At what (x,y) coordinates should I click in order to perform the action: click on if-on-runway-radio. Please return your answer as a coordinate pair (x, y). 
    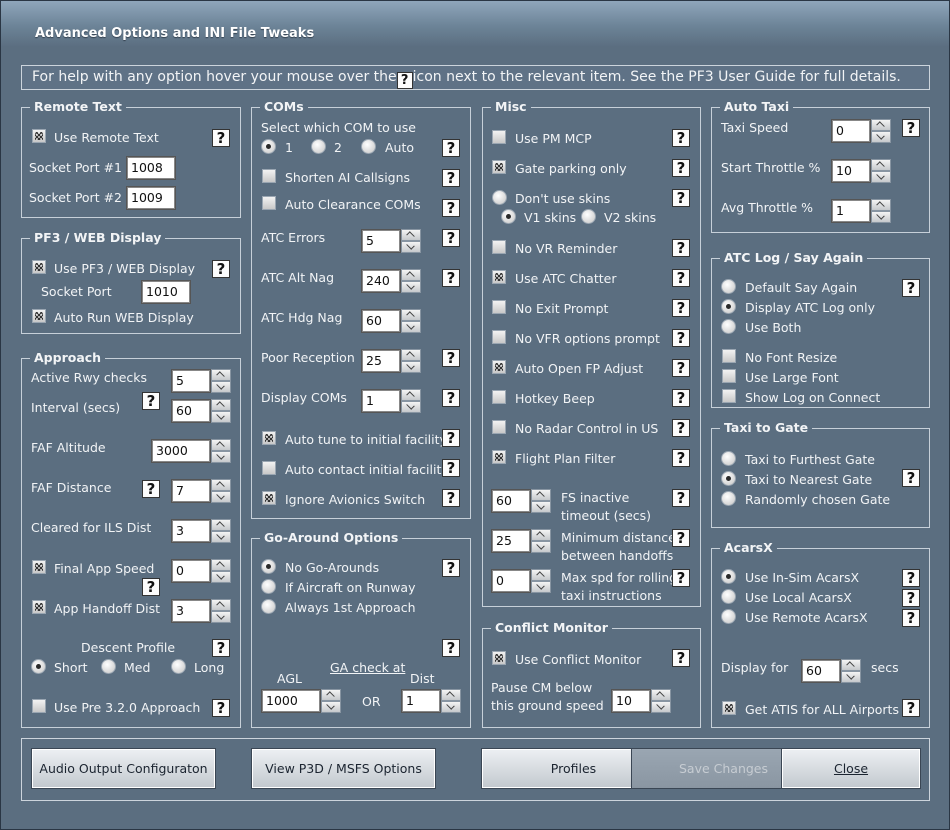
    Looking at the image, I should click on (268, 586).